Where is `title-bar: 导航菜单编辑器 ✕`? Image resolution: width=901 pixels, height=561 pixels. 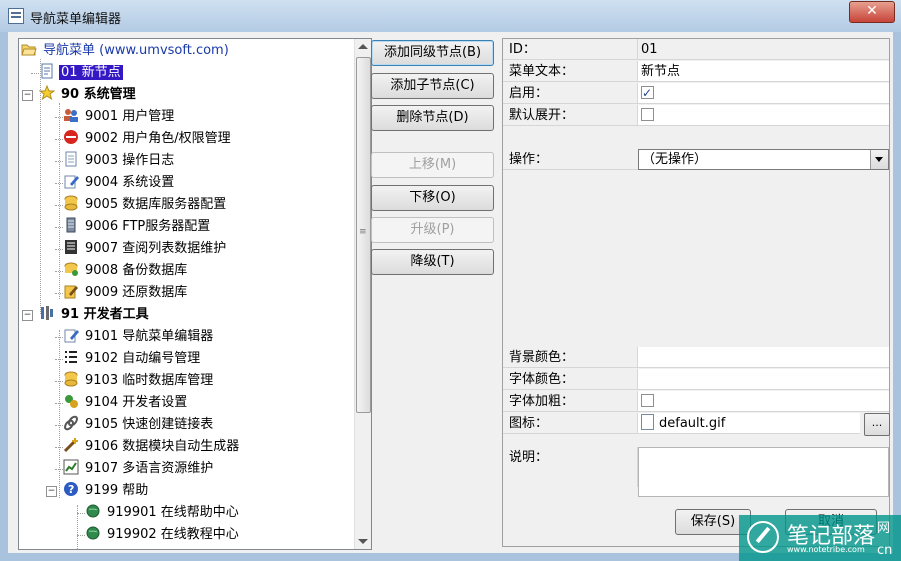 title-bar: 导航菜单编辑器 ✕ is located at coordinates (450, 16).